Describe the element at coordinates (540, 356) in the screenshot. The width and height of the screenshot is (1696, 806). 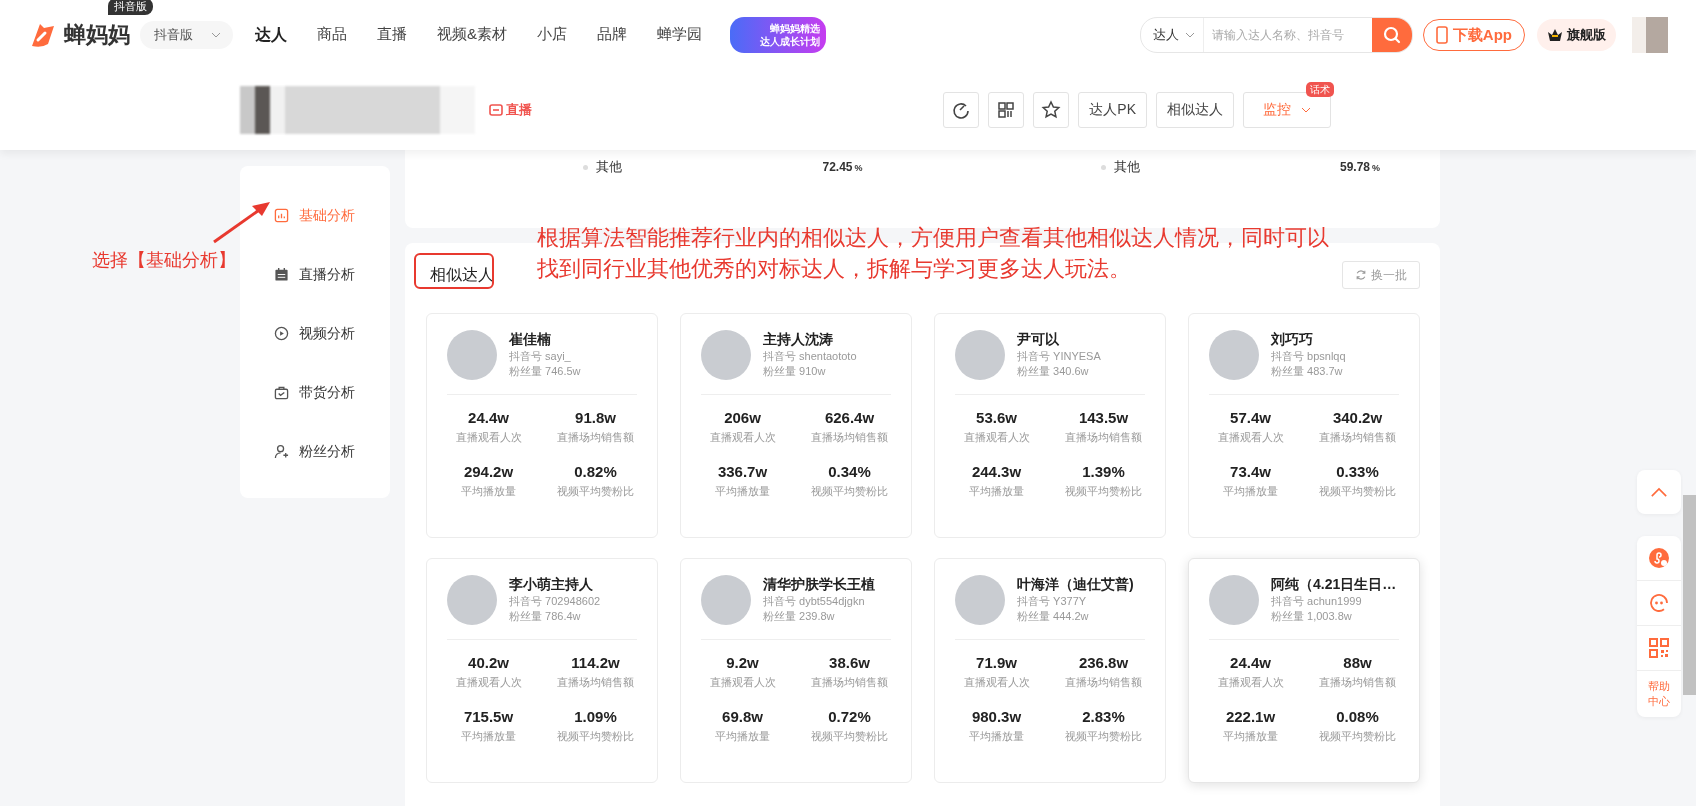
I see `douyin-id: 抖音号 sayi_` at that location.